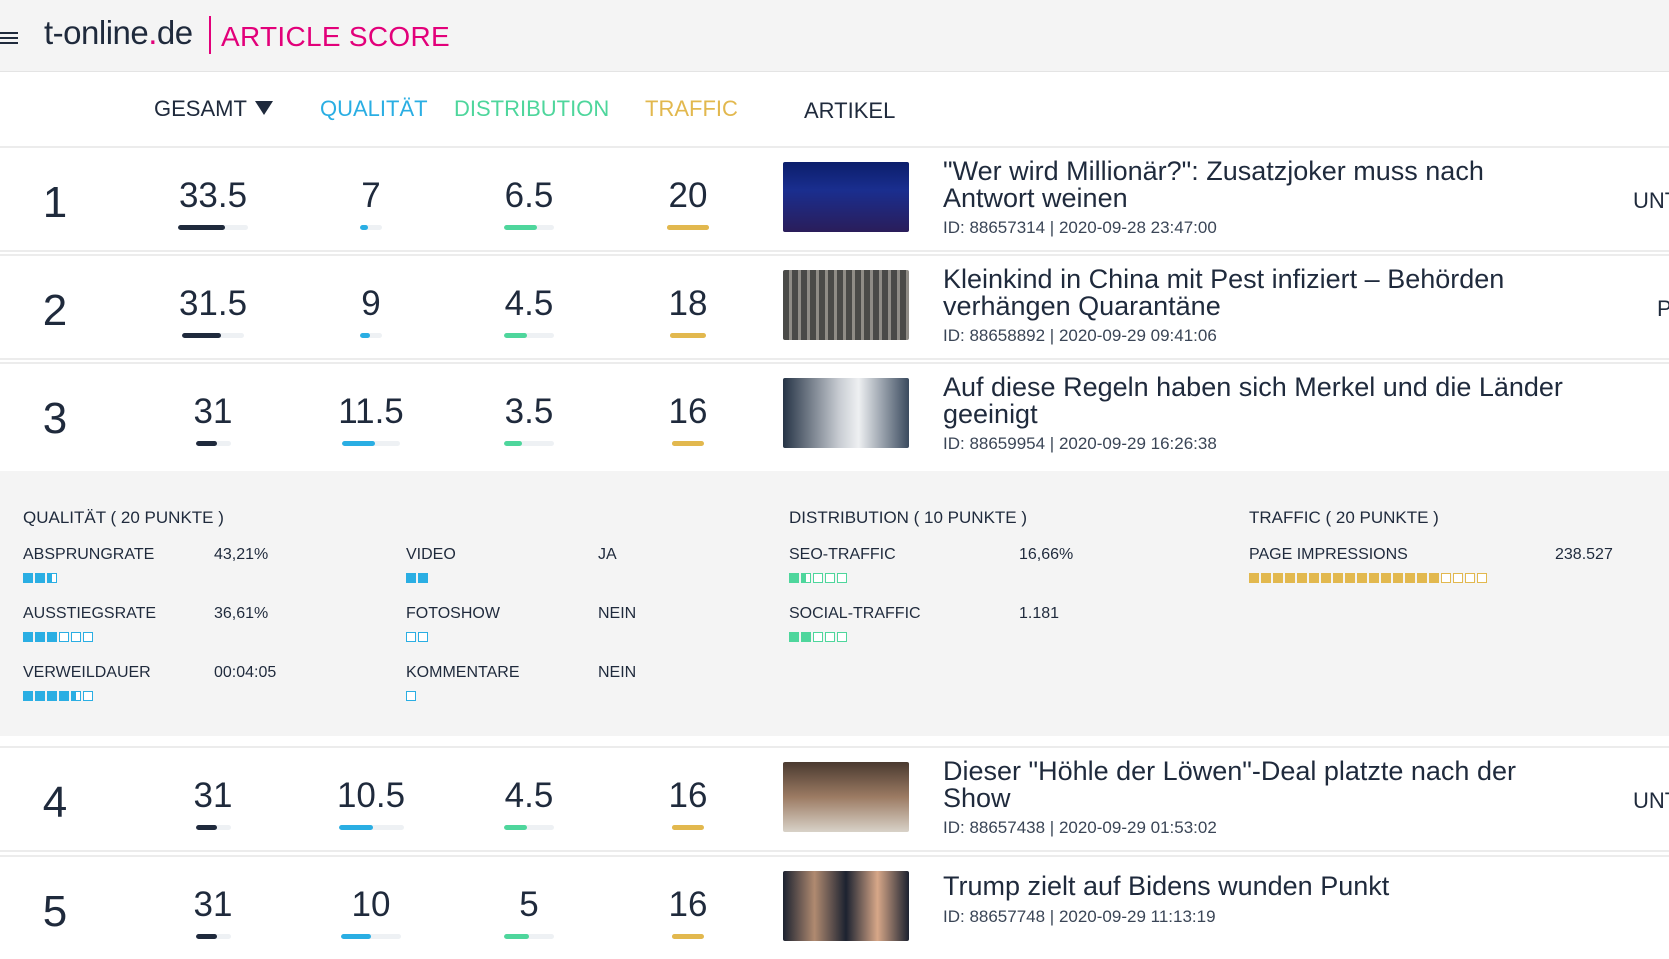  I want to click on ausstiegsrate-label: AUSSTIEGSRATE, so click(90, 613).